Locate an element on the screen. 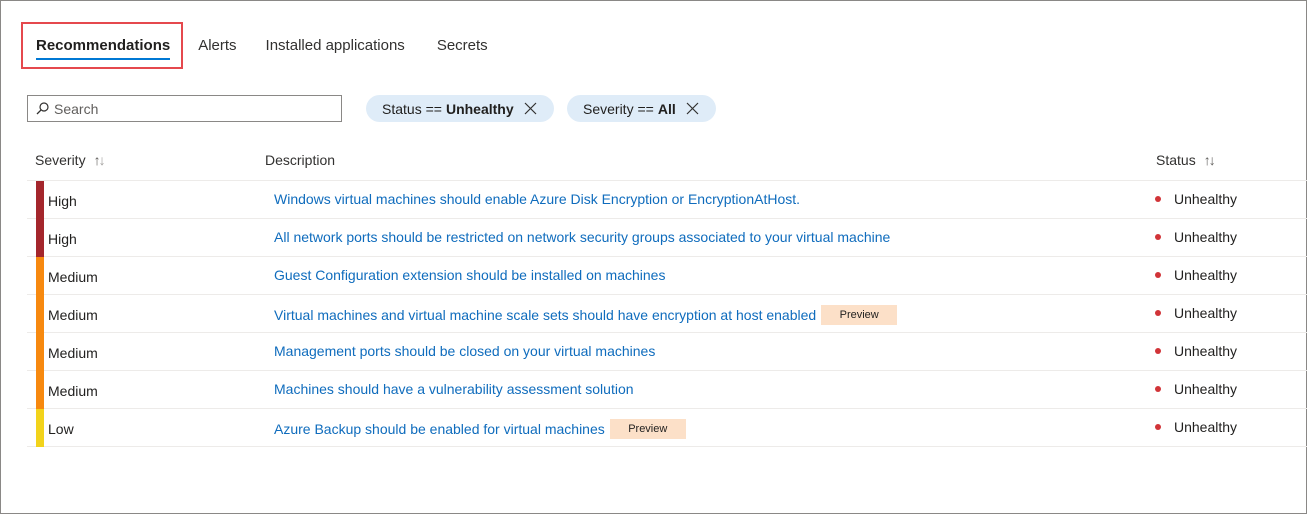  column-header-severity: Severity ↑↓ is located at coordinates (70, 160).